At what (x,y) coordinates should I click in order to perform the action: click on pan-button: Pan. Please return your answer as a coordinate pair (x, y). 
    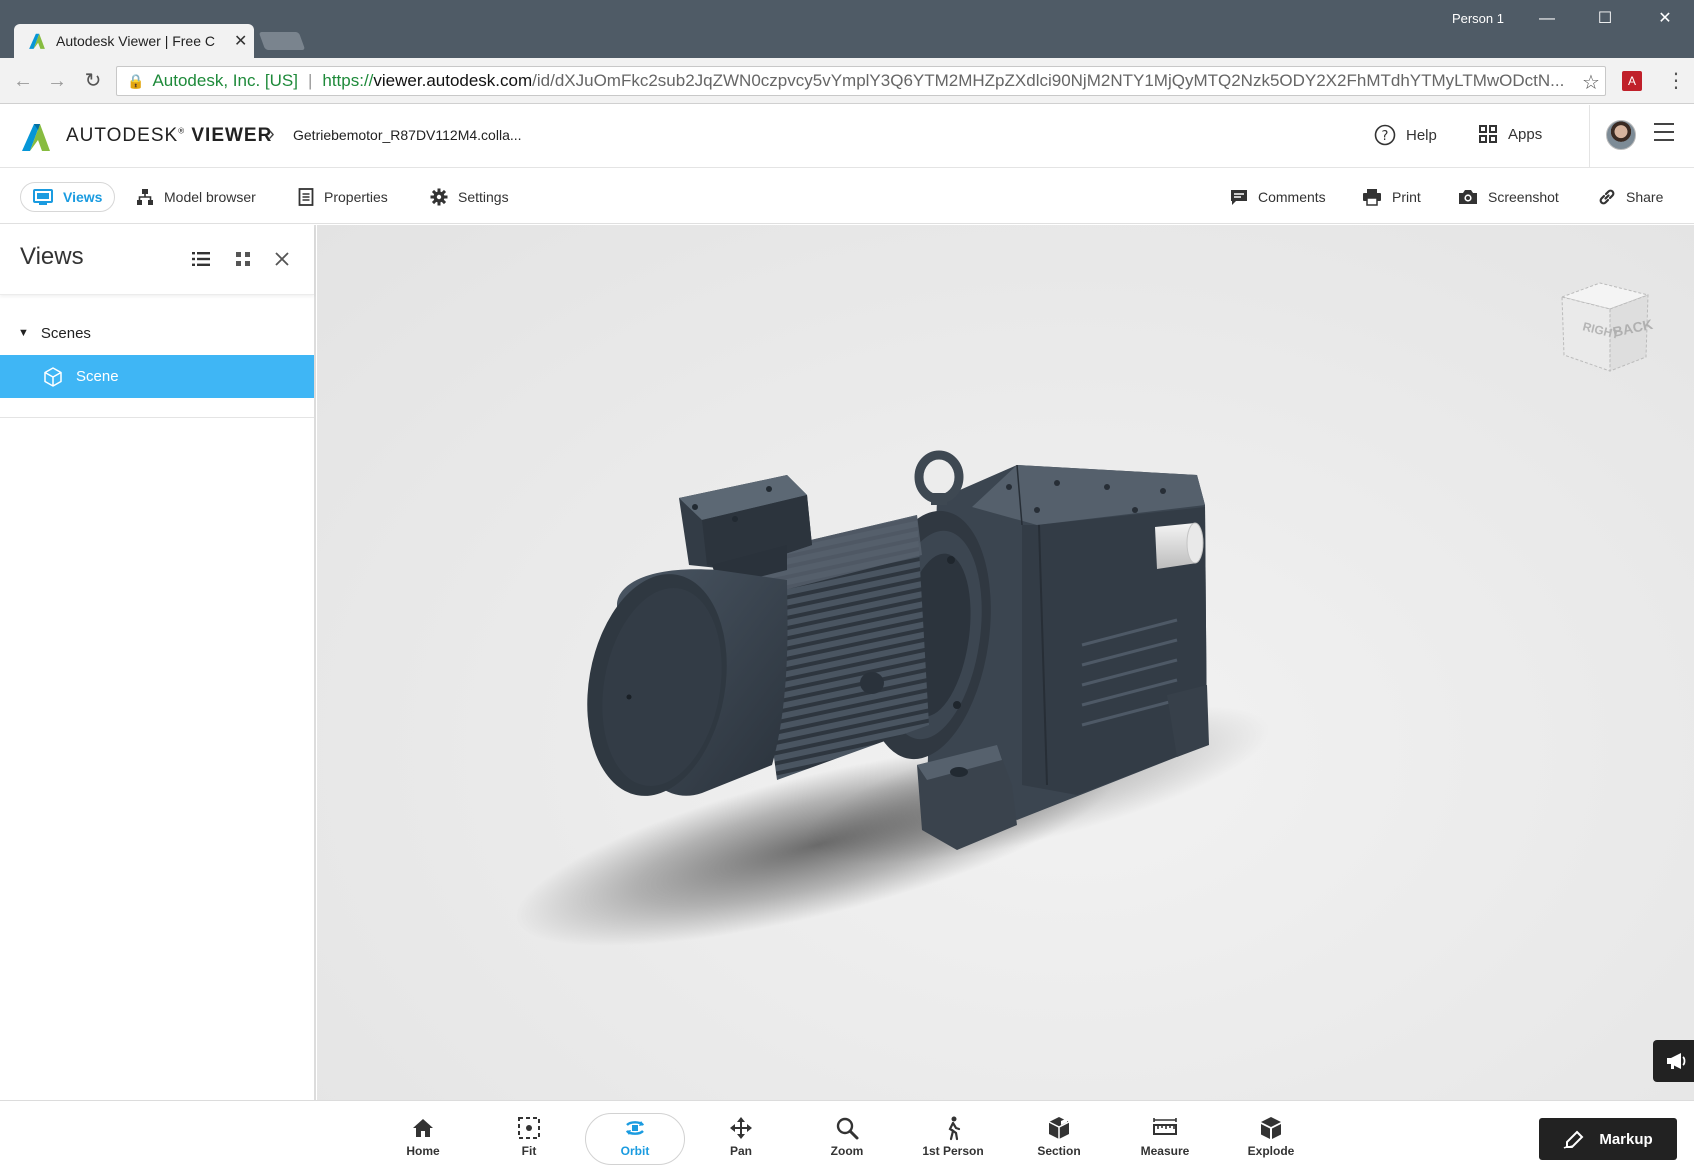
    Looking at the image, I should click on (741, 1136).